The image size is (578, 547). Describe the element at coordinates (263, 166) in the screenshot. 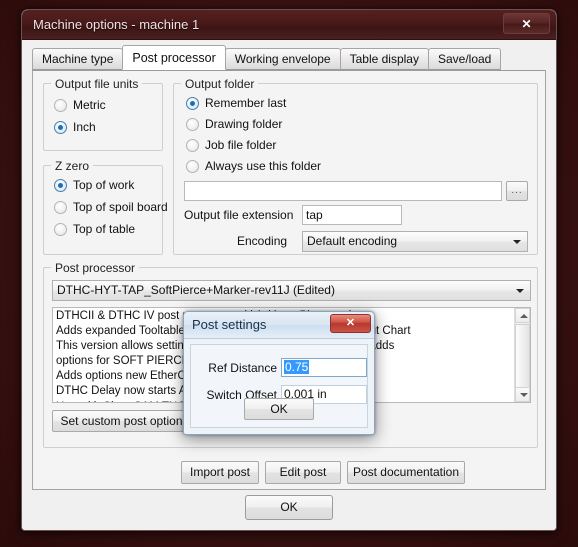

I see `radio-always-use-this-folder-label: Always use this folder` at that location.